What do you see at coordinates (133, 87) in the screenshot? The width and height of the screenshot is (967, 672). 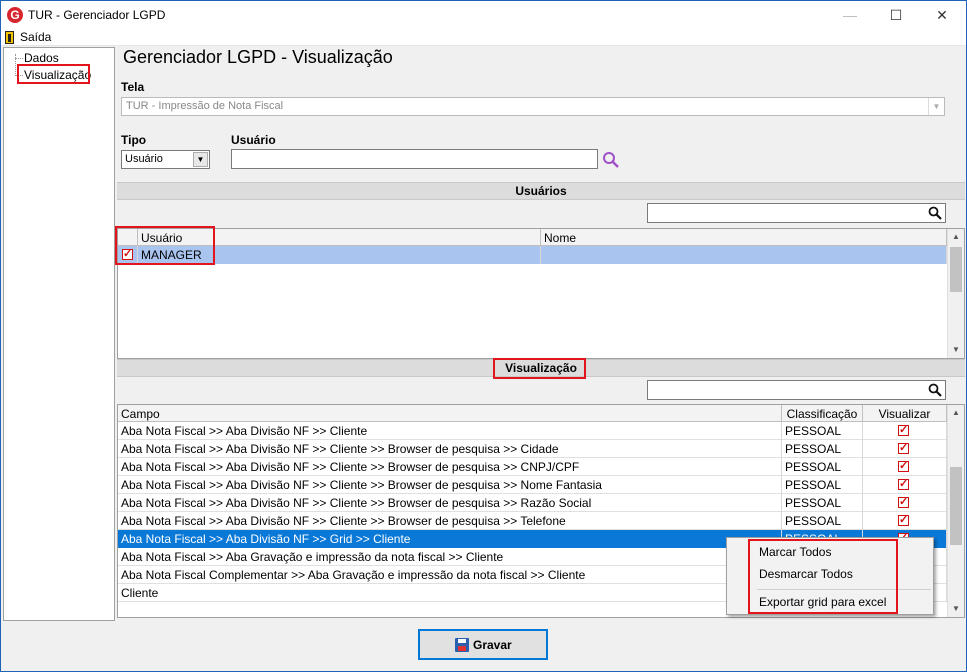 I see `tela-label: Tela` at bounding box center [133, 87].